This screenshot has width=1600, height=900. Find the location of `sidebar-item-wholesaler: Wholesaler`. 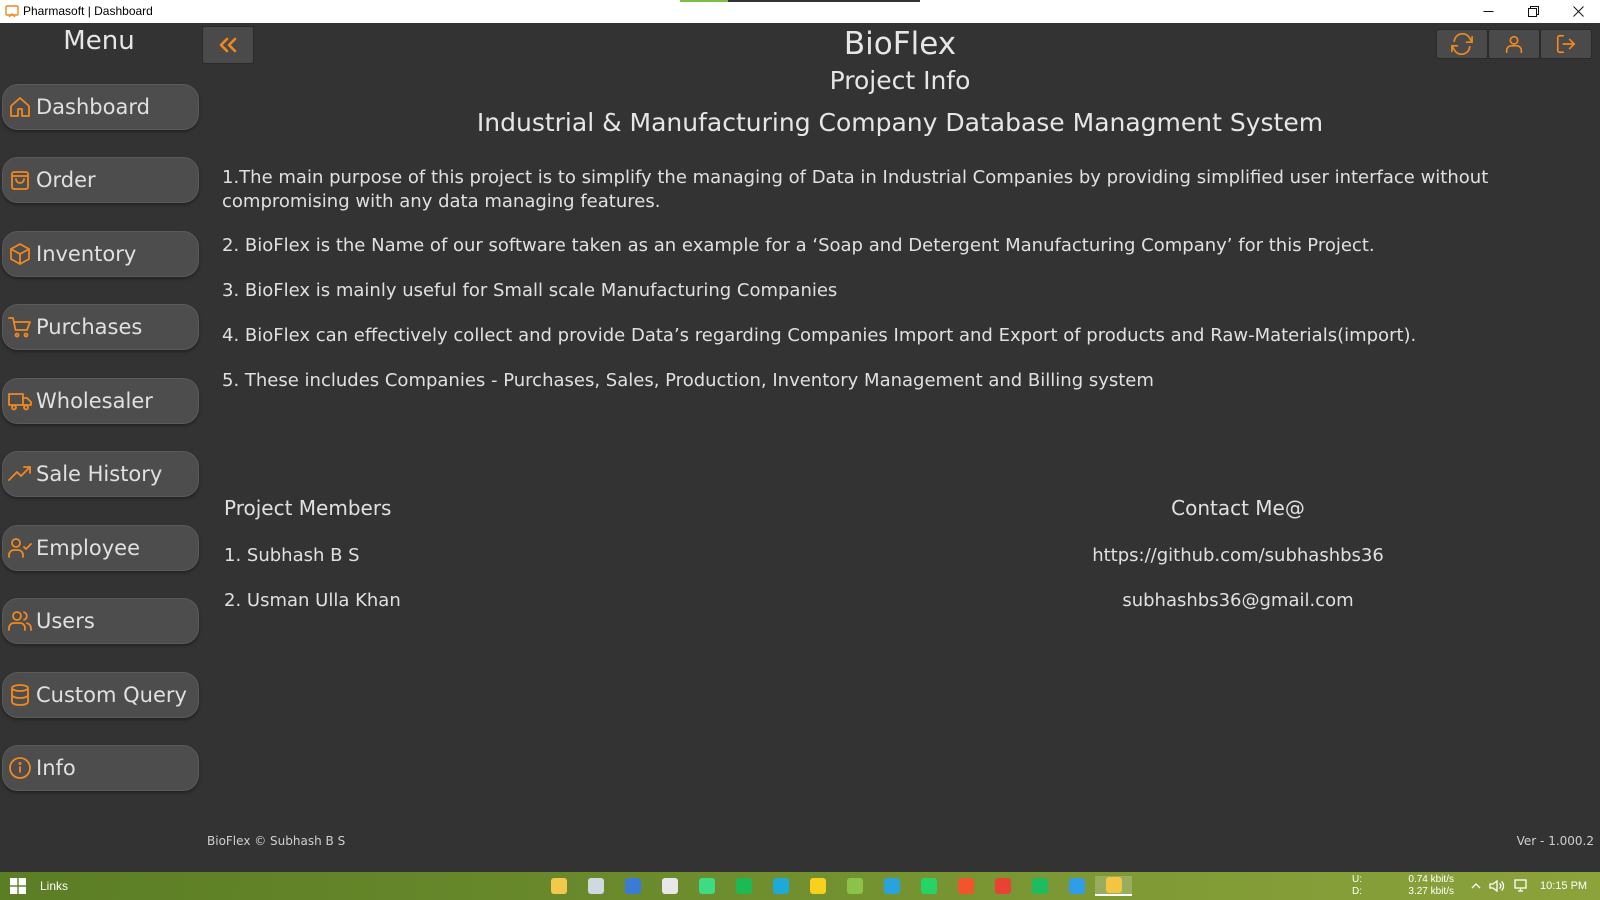

sidebar-item-wholesaler: Wholesaler is located at coordinates (100, 401).